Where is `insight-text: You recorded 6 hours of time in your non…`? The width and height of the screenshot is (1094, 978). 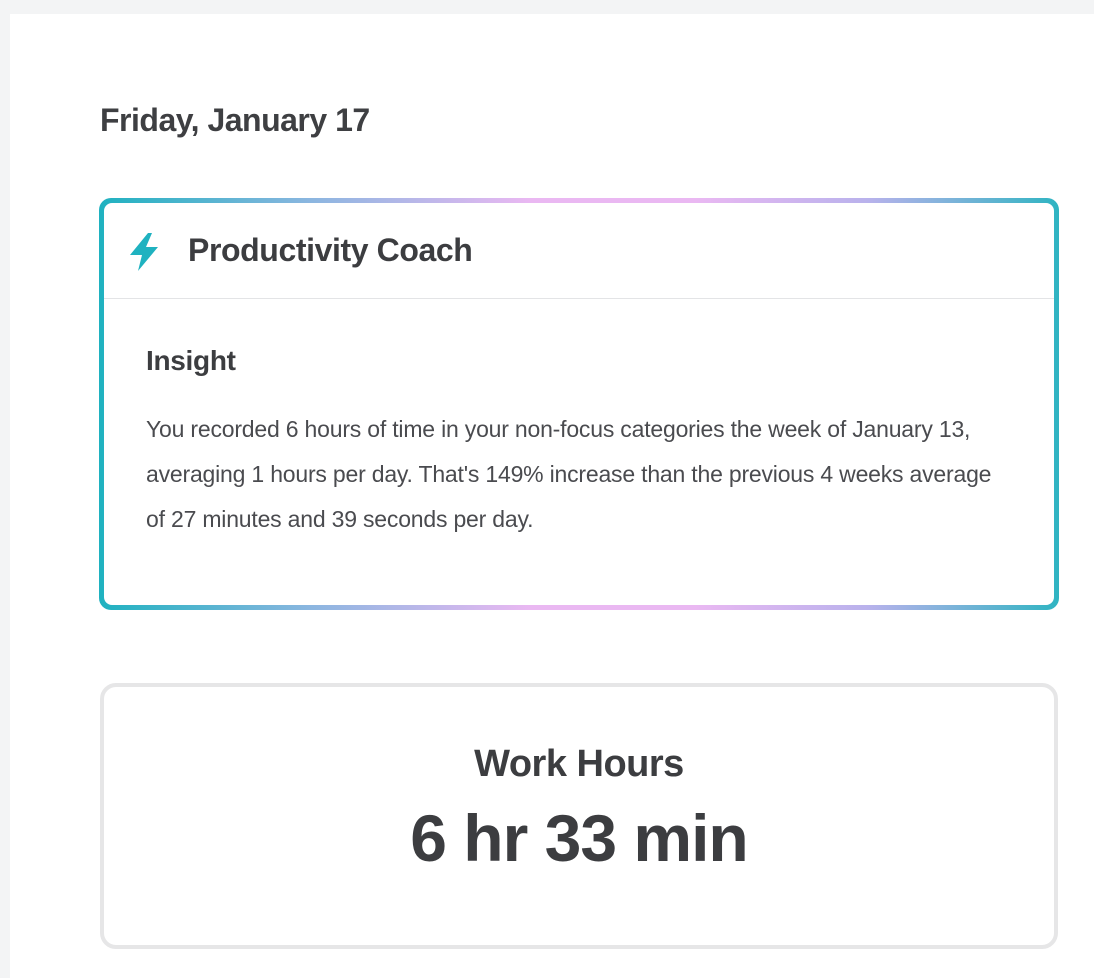
insight-text: You recorded 6 hours of time in your non… is located at coordinates (569, 474).